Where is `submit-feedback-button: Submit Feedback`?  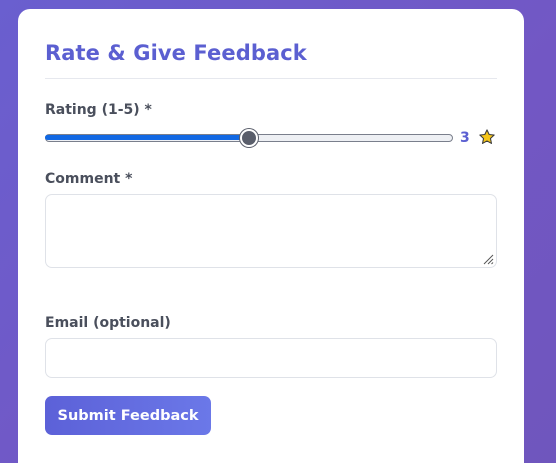 submit-feedback-button: Submit Feedback is located at coordinates (128, 415).